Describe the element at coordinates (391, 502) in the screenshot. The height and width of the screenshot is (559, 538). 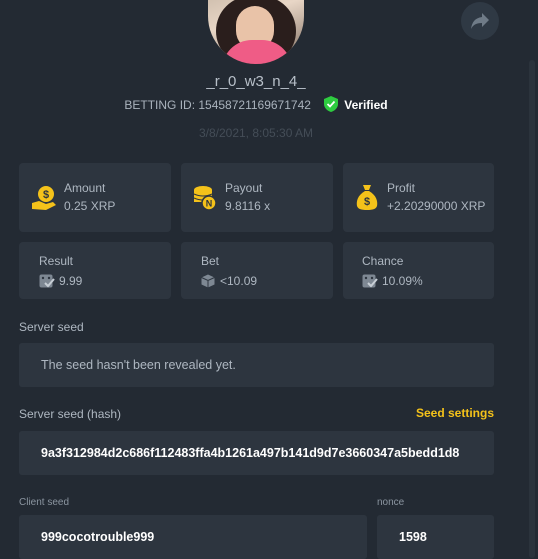
I see `nonce-label: nonce` at that location.